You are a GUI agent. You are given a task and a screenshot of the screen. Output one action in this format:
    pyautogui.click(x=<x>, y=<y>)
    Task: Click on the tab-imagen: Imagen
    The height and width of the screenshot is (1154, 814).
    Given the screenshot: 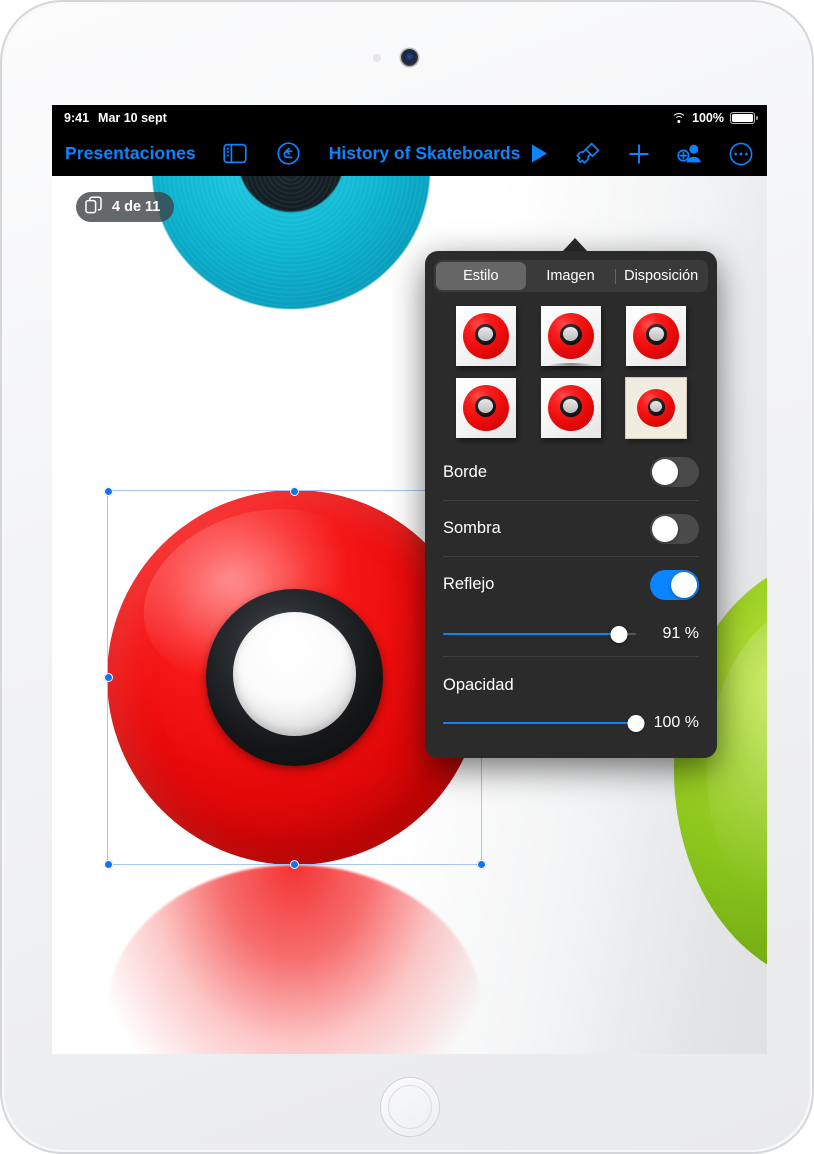 What is the action you would take?
    pyautogui.click(x=571, y=276)
    